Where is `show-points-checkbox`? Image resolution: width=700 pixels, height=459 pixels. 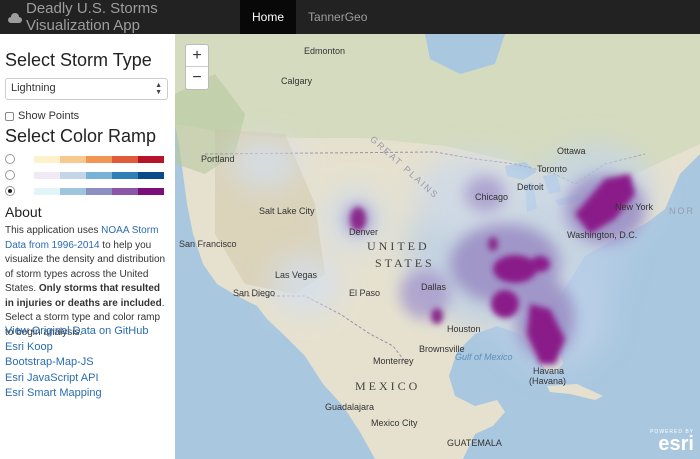
show-points-checkbox is located at coordinates (9, 116).